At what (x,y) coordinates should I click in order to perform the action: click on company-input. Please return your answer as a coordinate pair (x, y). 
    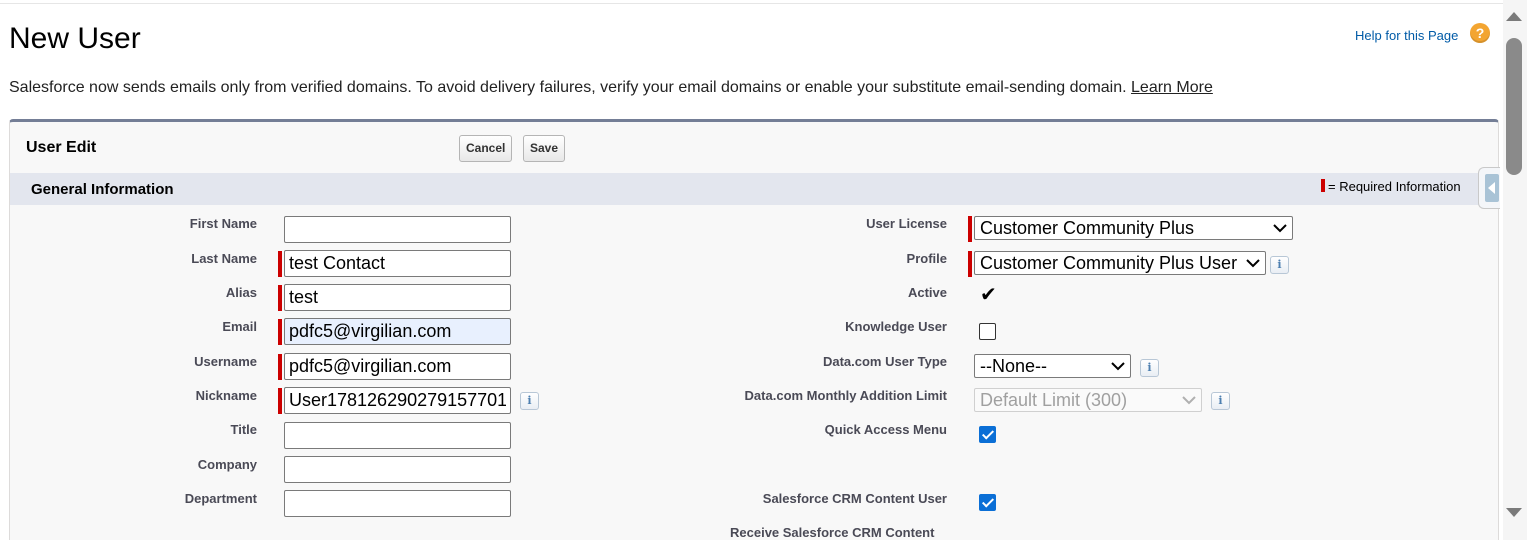
    Looking at the image, I should click on (397, 469).